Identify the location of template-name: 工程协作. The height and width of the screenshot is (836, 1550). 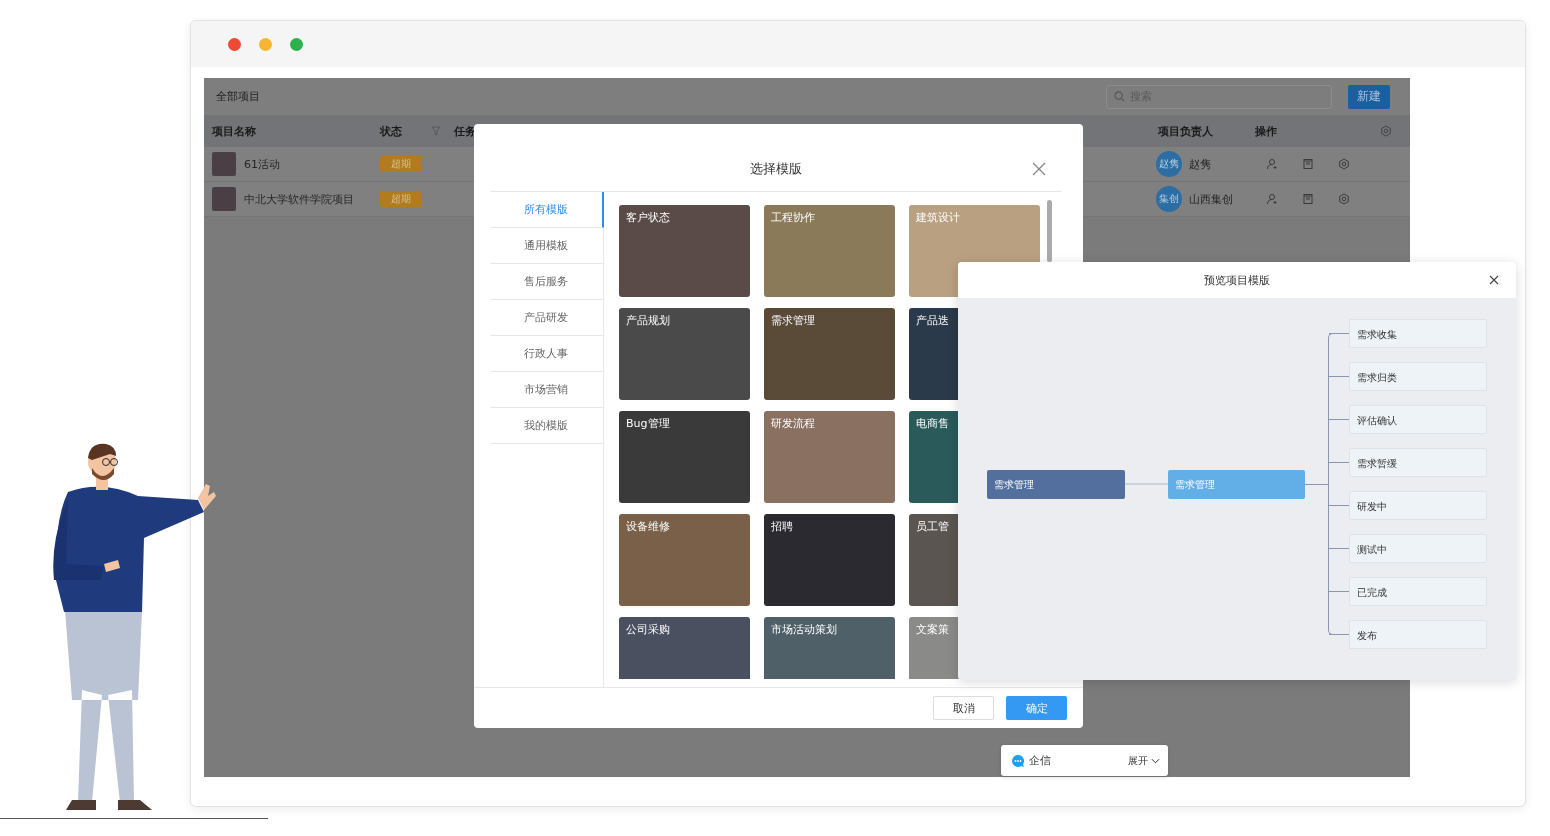
(793, 217).